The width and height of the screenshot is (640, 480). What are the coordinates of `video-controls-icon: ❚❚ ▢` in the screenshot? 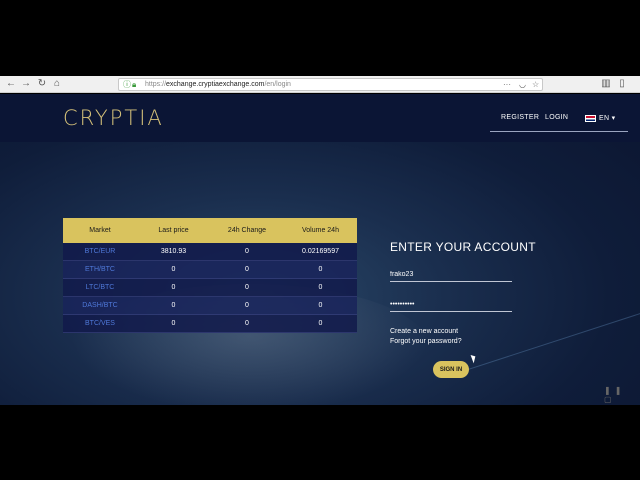 It's located at (622, 395).